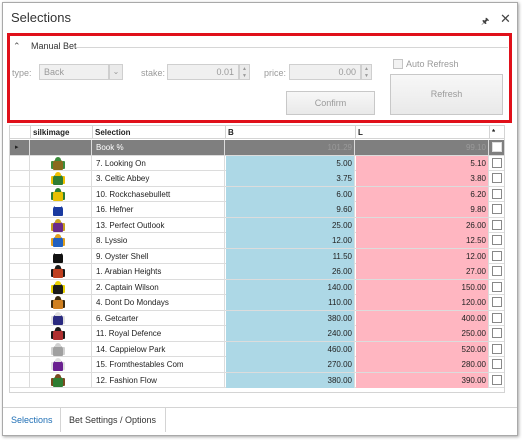  I want to click on table-row: 6. Getcarter 380.00 400.00, so click(257, 318).